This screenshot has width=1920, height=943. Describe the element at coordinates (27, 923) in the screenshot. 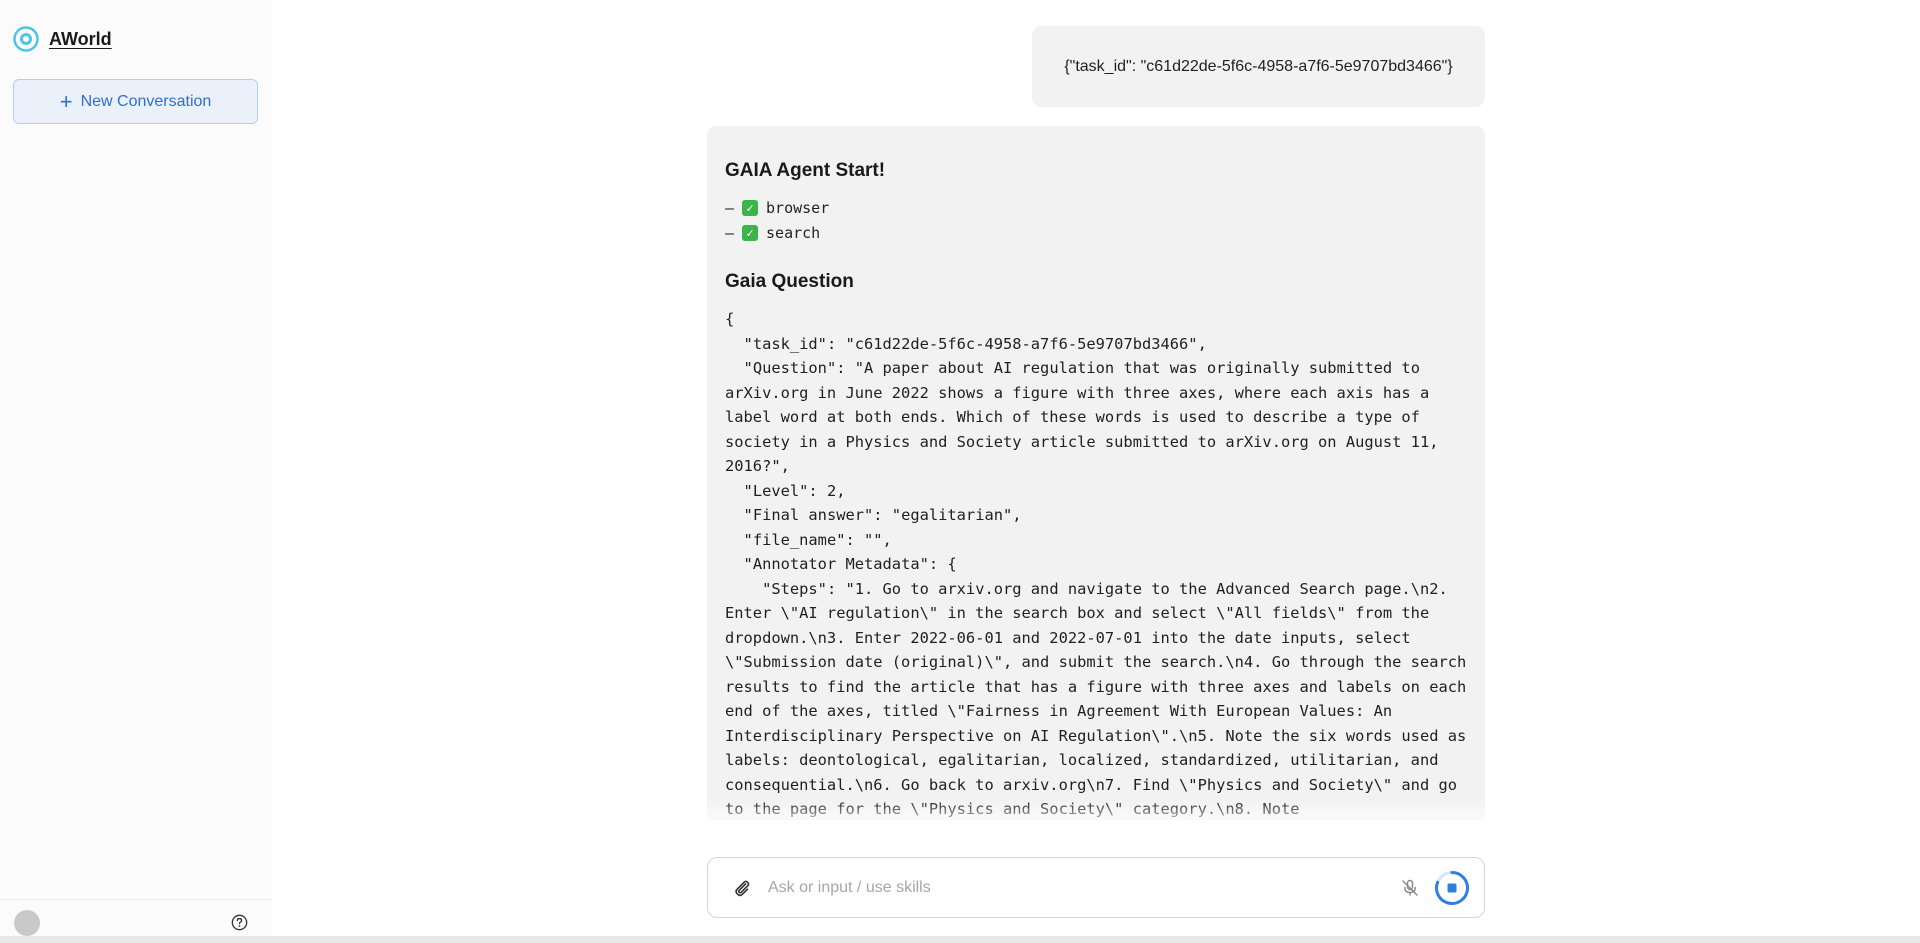

I see `avatar` at that location.